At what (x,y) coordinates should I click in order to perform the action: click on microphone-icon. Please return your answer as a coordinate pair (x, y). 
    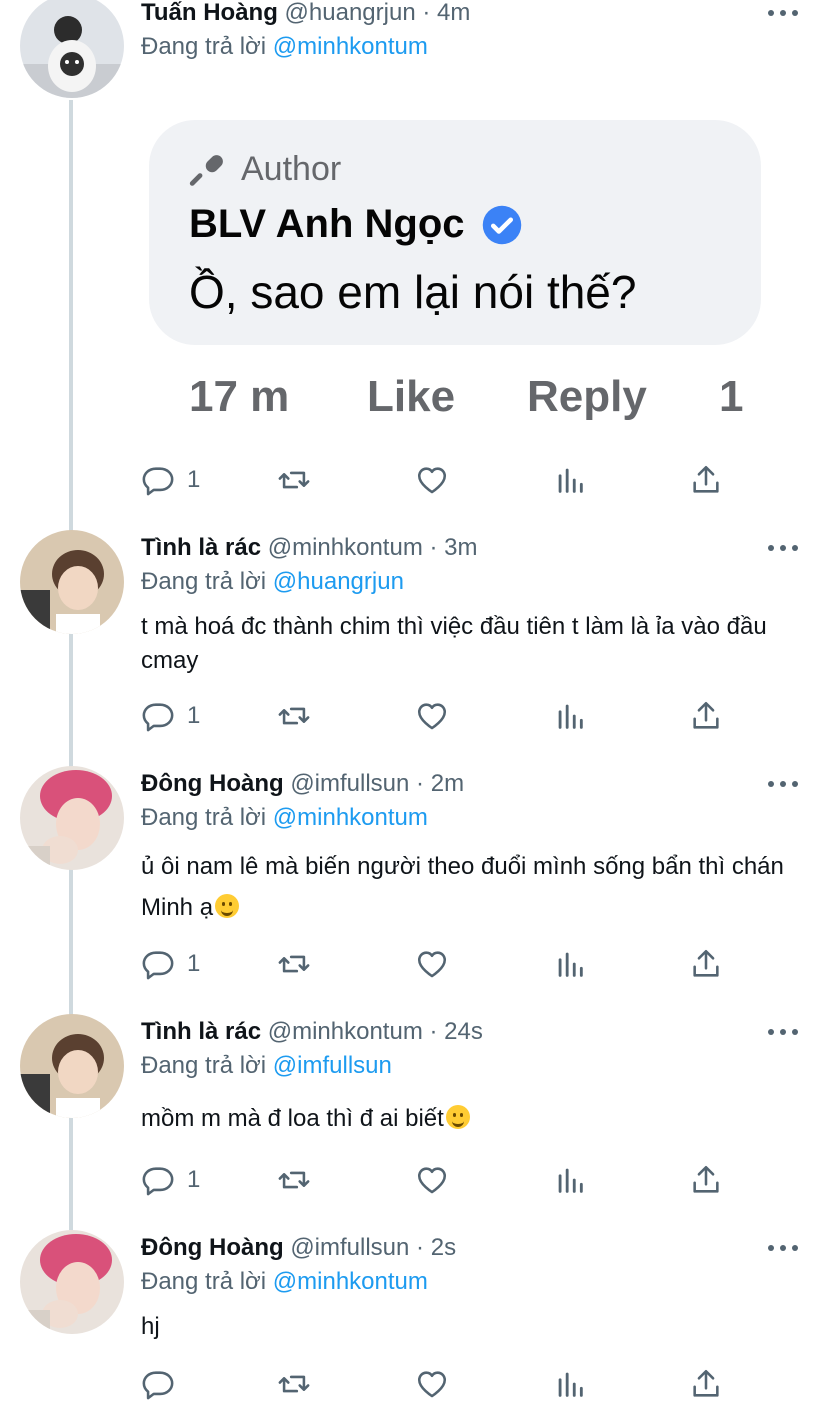
    Looking at the image, I should click on (206, 170).